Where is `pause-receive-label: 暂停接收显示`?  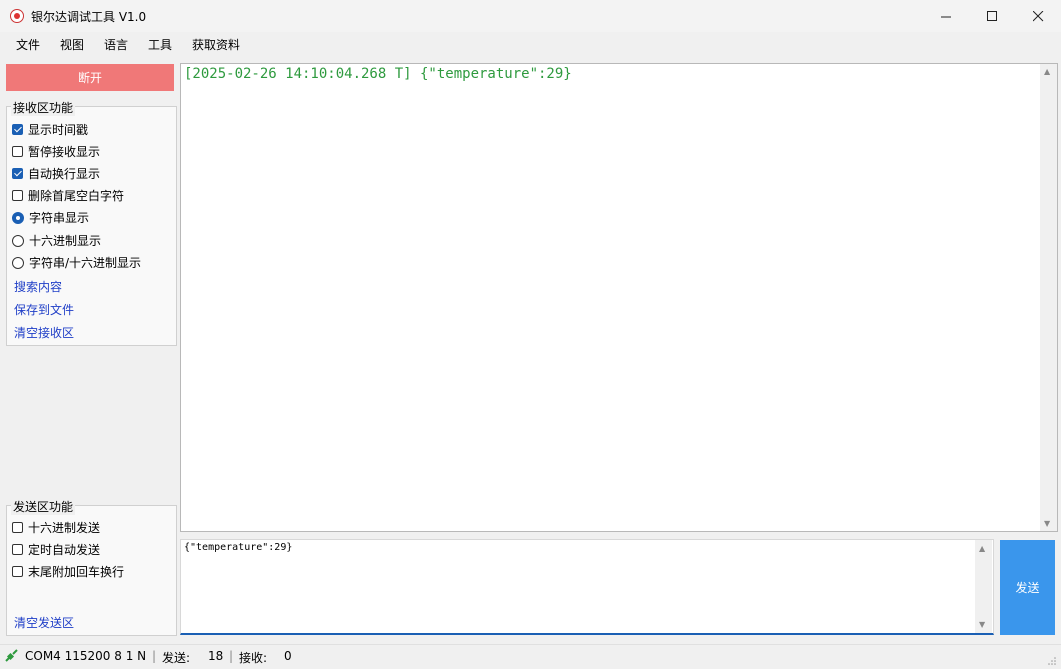
pause-receive-label: 暂停接收显示 is located at coordinates (64, 152).